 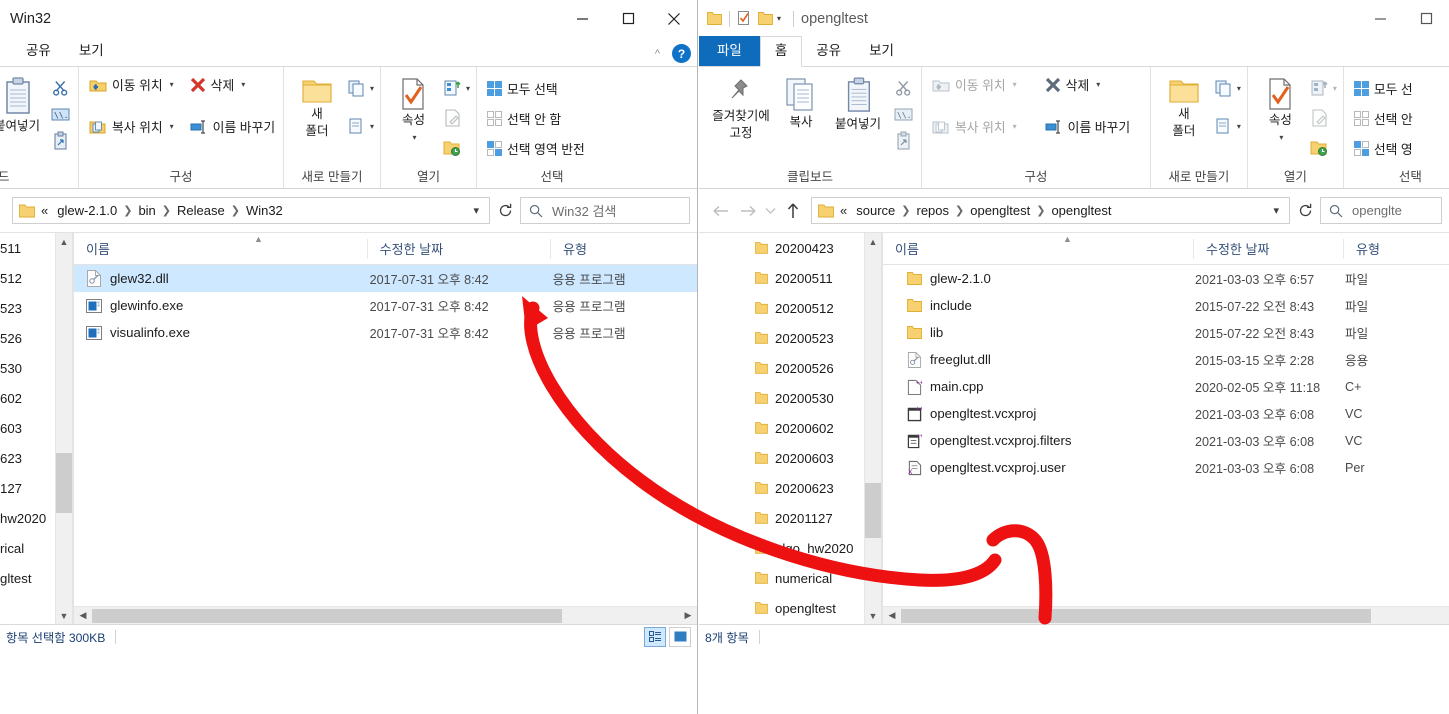 I want to click on details-view-icon, so click(x=655, y=636).